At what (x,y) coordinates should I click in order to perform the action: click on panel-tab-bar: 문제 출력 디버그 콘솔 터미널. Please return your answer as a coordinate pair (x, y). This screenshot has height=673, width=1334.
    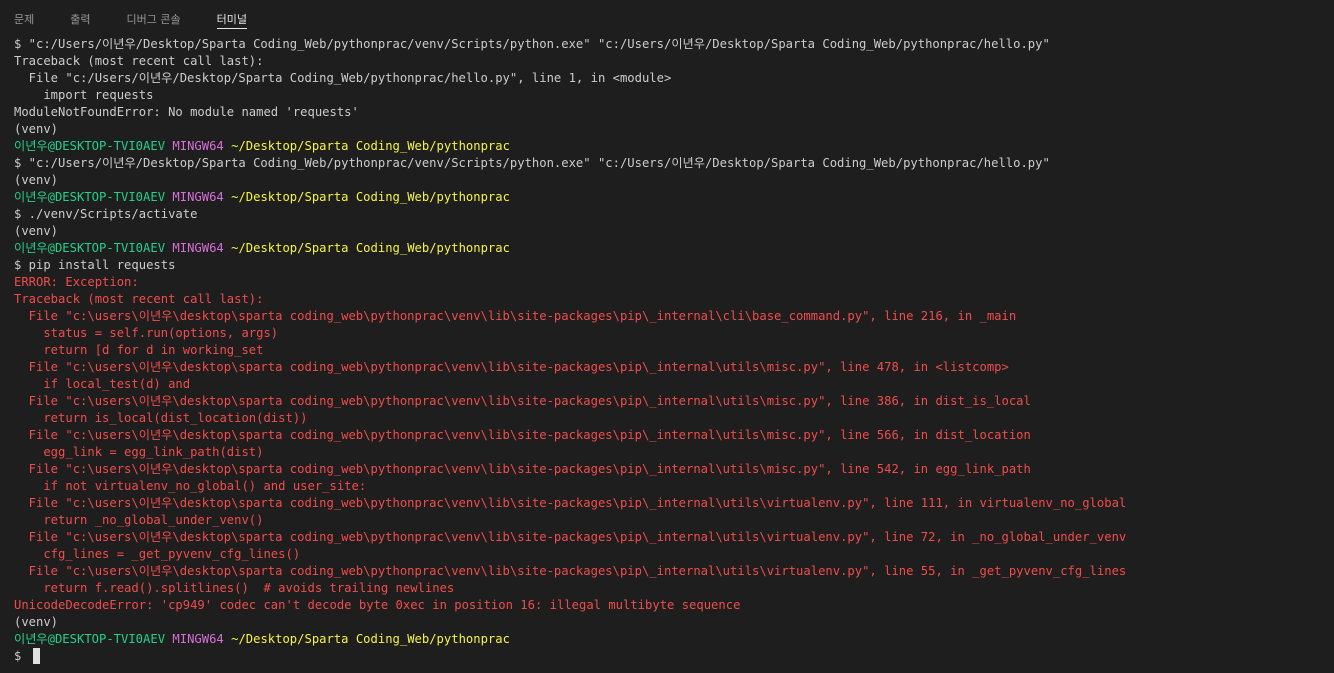
    Looking at the image, I should click on (667, 17).